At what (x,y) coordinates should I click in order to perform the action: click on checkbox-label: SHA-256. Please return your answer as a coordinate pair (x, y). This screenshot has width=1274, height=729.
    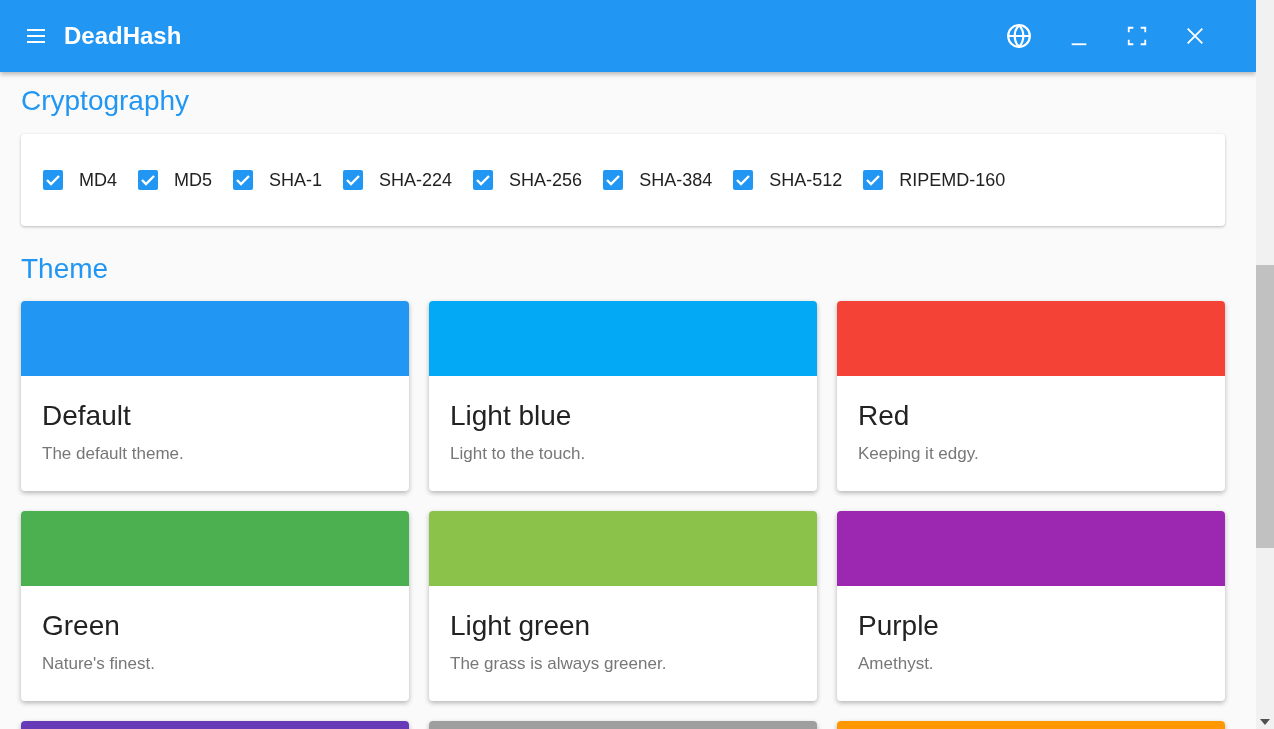
    Looking at the image, I should click on (546, 180).